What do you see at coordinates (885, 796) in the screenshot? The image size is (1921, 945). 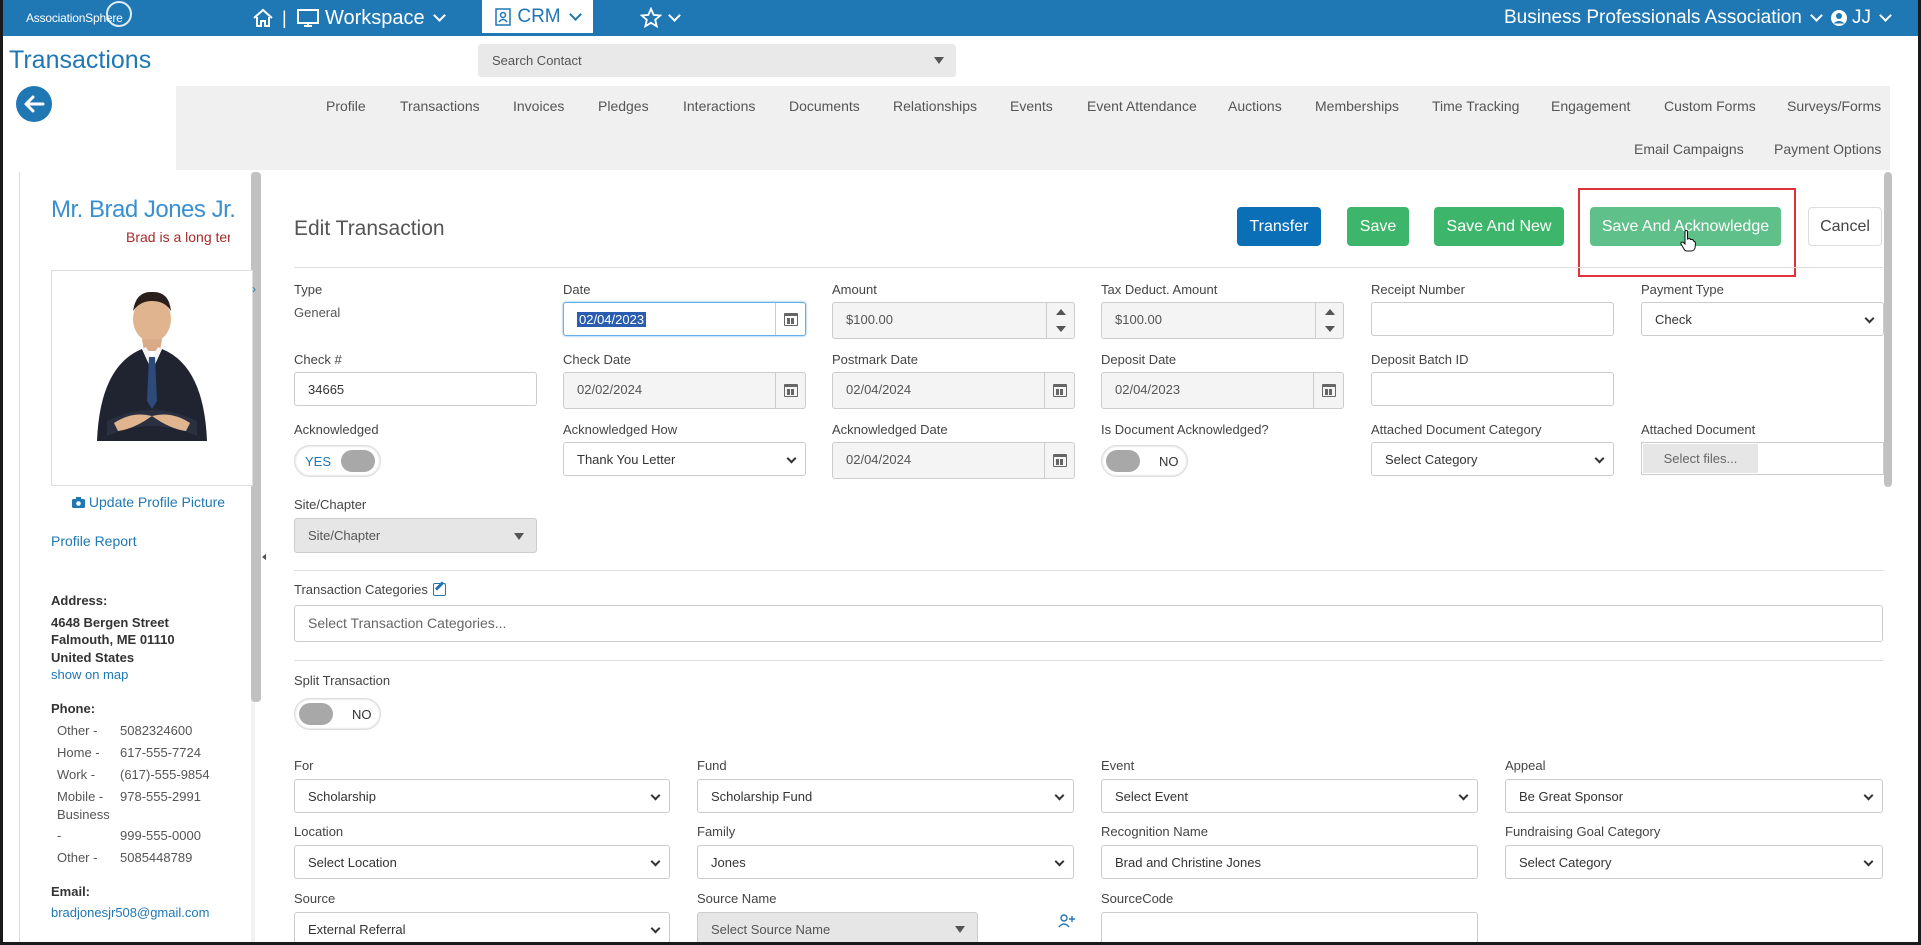 I see `fund-select: Scholarship Fund` at bounding box center [885, 796].